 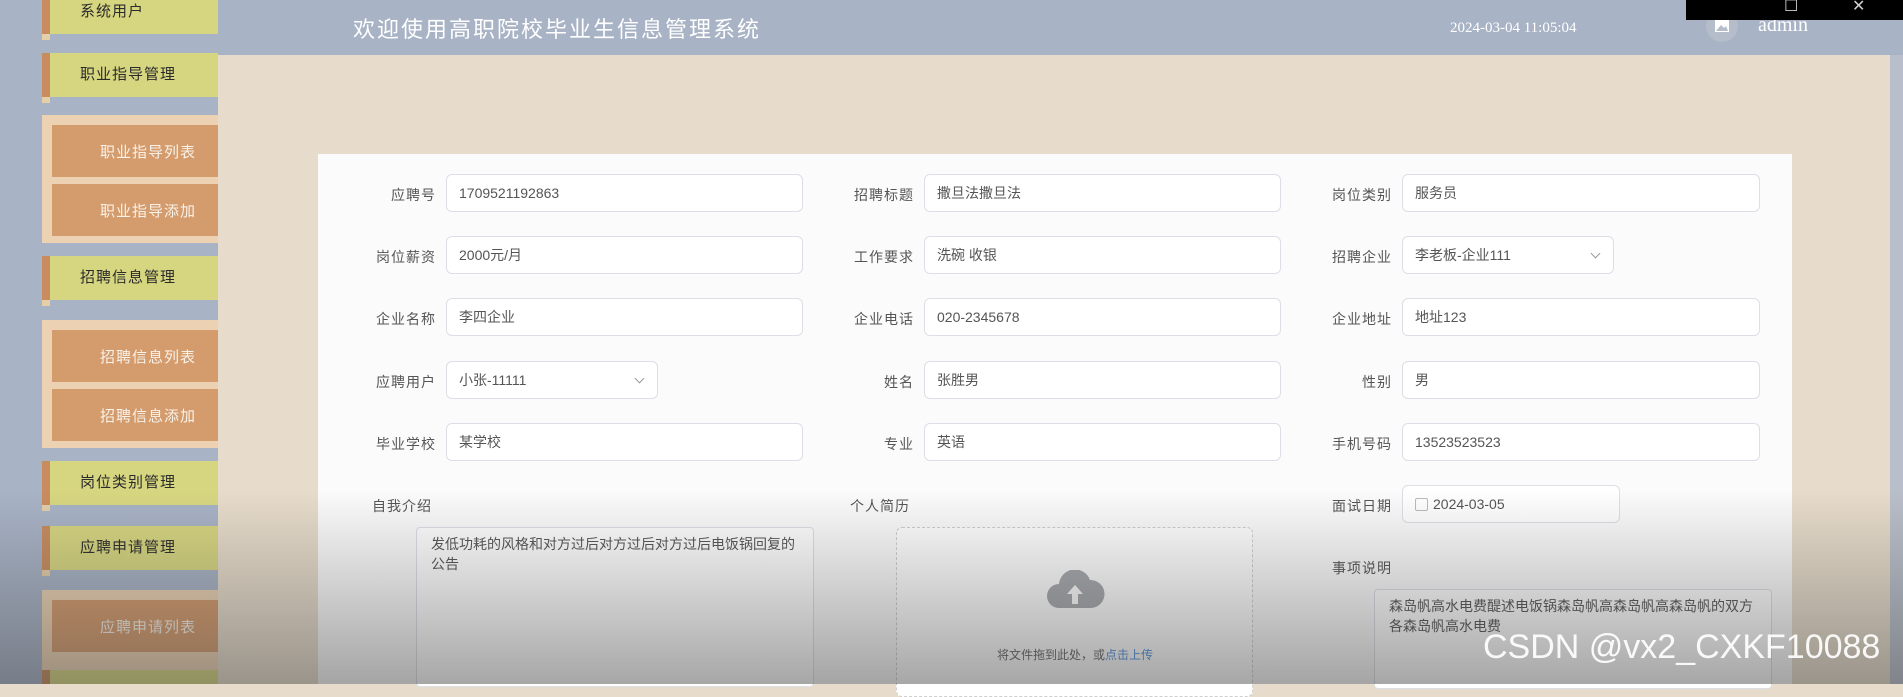 What do you see at coordinates (493, 380) in the screenshot?
I see `applicant-user-value: 小张-11111` at bounding box center [493, 380].